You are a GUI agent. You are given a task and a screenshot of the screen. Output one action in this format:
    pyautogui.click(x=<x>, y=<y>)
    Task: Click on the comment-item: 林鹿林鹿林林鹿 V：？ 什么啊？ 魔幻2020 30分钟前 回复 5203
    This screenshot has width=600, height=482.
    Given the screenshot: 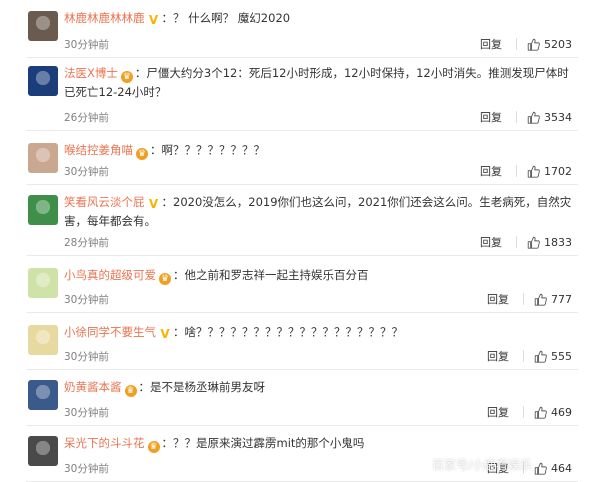 What is the action you would take?
    pyautogui.click(x=300, y=29)
    